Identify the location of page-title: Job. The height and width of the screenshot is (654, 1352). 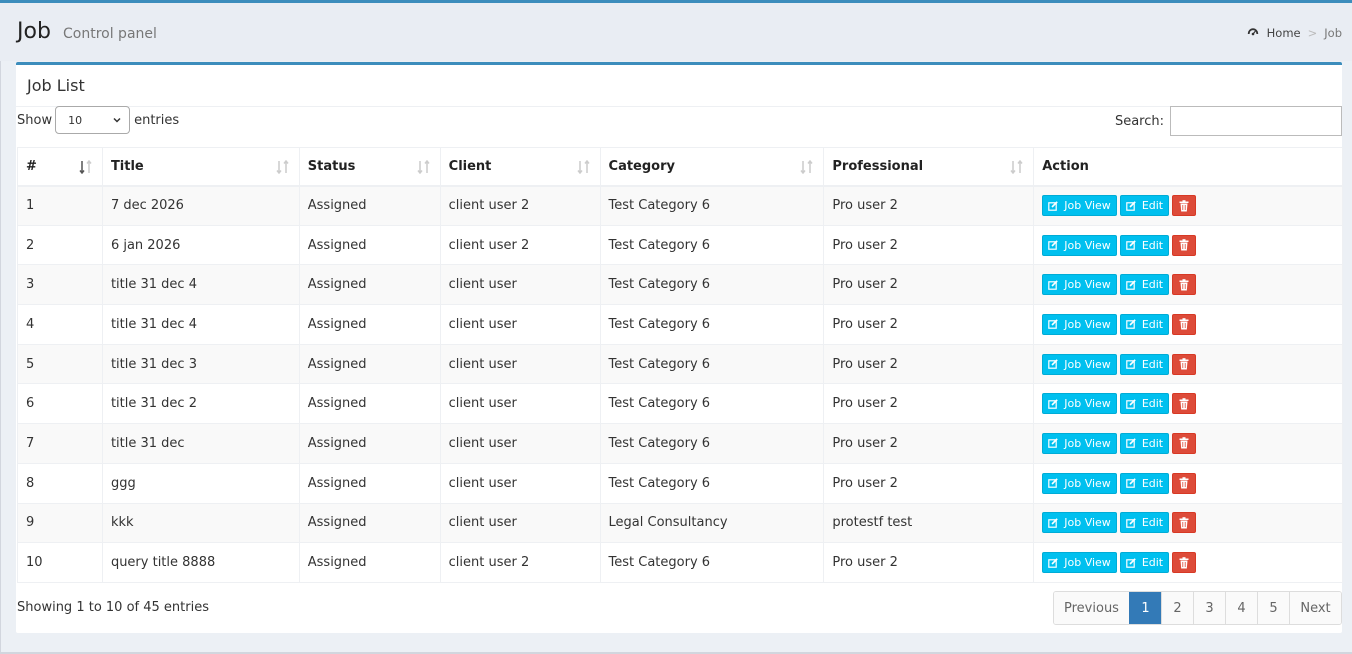
(34, 31).